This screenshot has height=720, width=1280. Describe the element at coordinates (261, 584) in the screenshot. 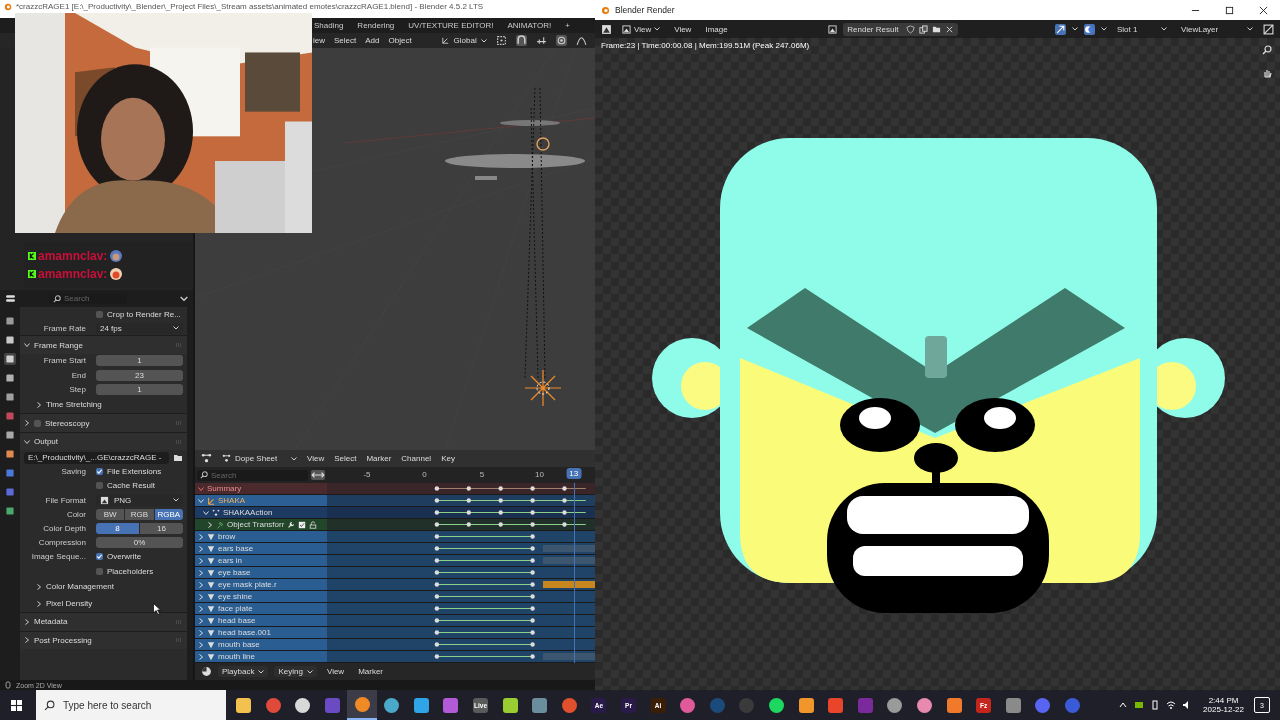

I see `channel-row: eye mask plate.r` at that location.